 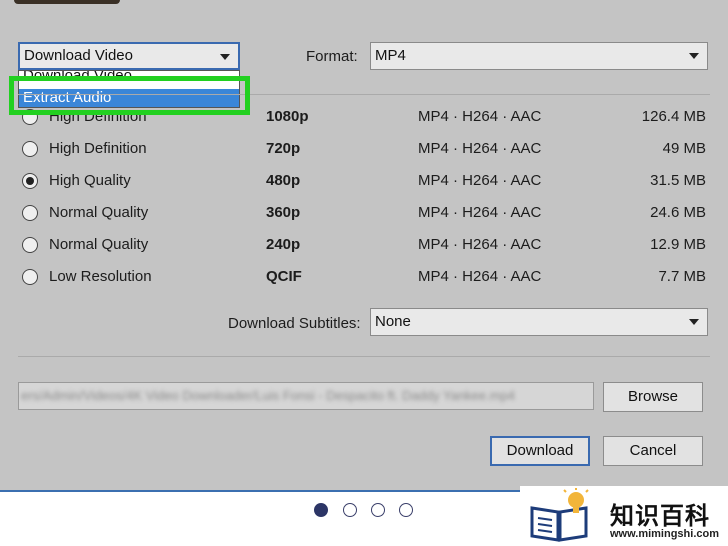 What do you see at coordinates (678, 244) in the screenshot?
I see `quality-size: 12.9 MB` at bounding box center [678, 244].